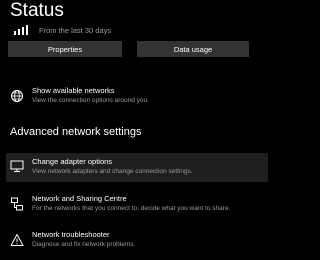  What do you see at coordinates (90, 100) in the screenshot?
I see `show-networks-desc: View the connection options around you.` at bounding box center [90, 100].